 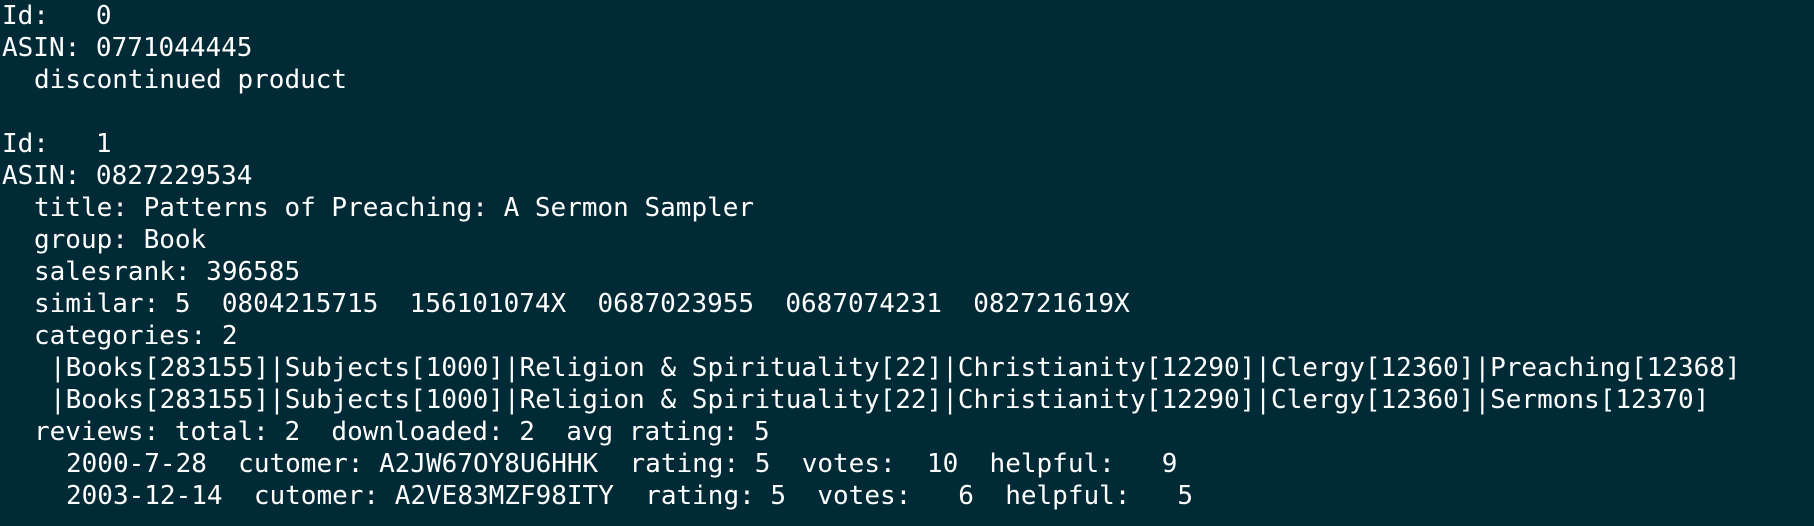 I want to click on status-line: discontinued product, so click(x=191, y=80).